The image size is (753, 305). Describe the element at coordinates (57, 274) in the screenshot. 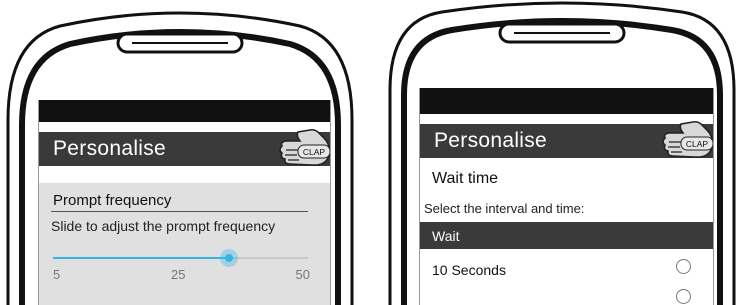

I see `slider-min-label: 5` at that location.